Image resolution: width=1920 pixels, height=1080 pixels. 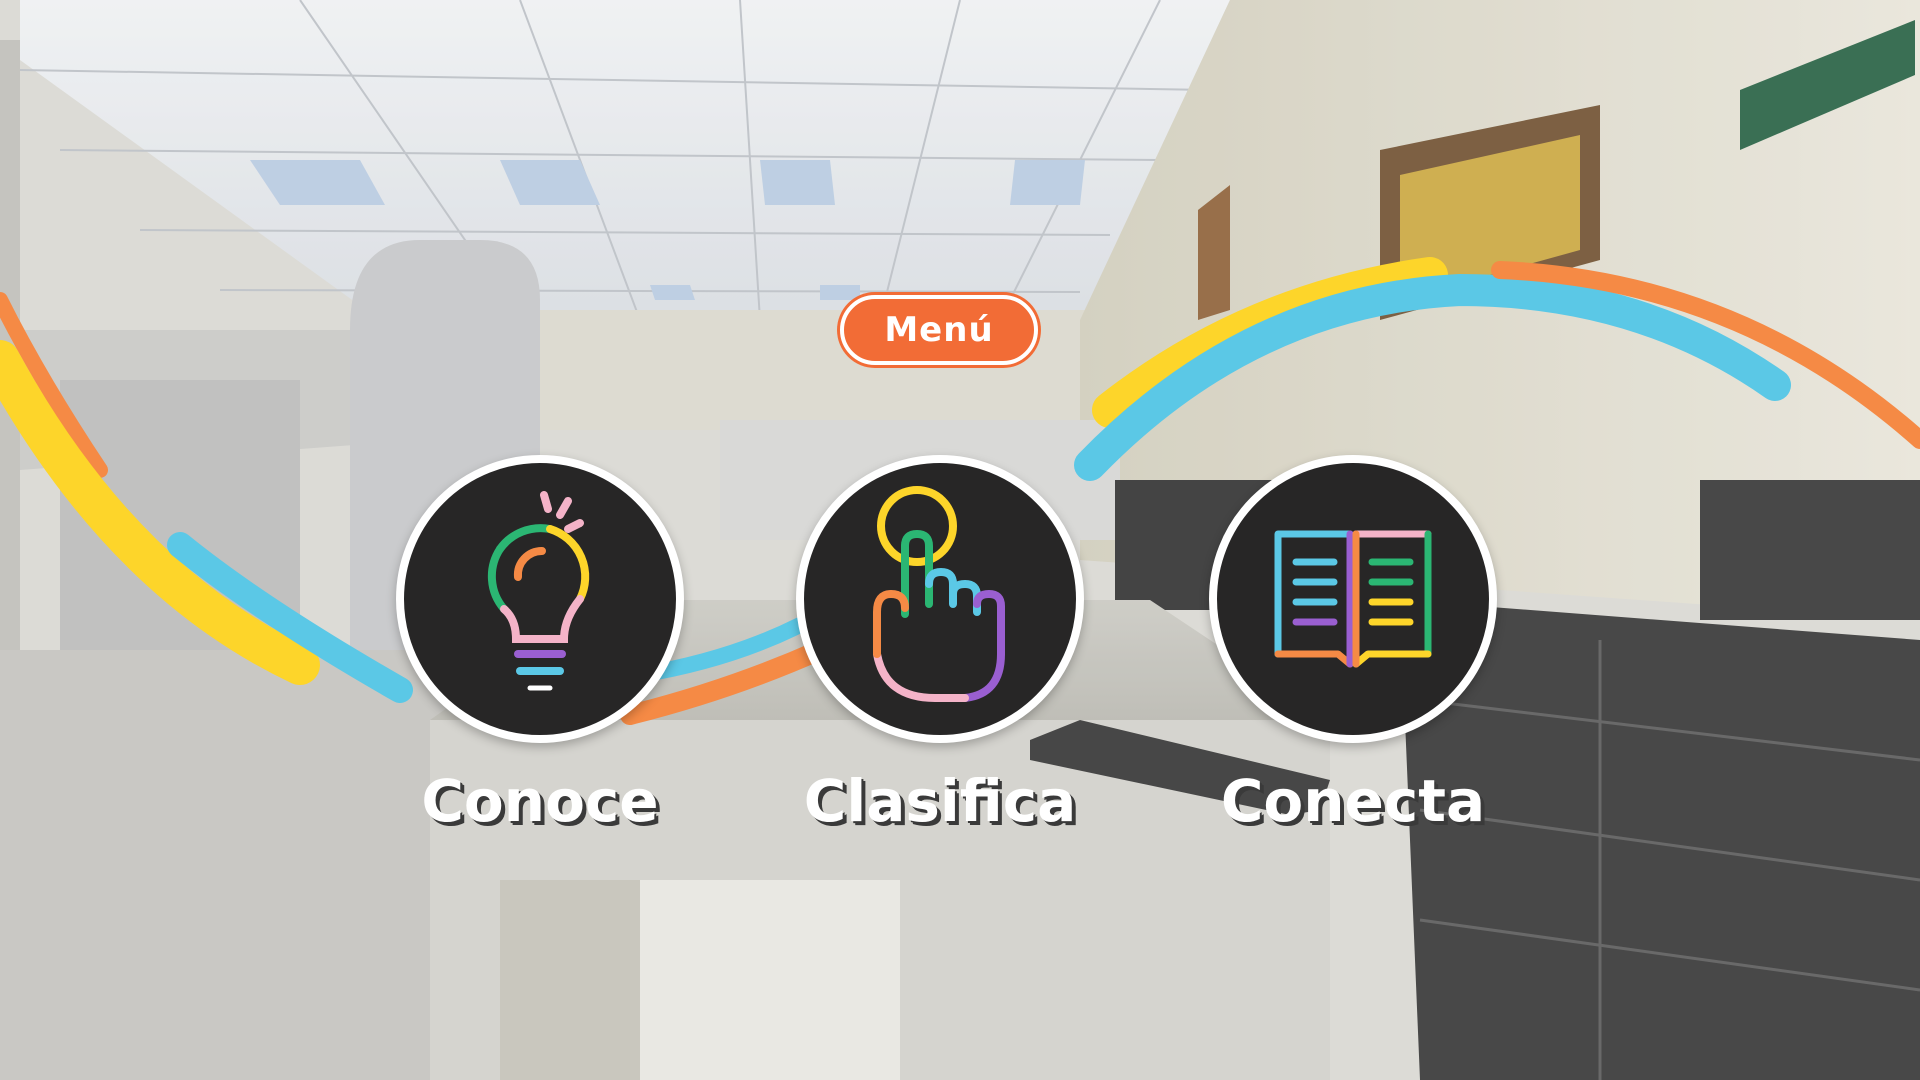 I want to click on lightbulb-icon, so click(x=538, y=591).